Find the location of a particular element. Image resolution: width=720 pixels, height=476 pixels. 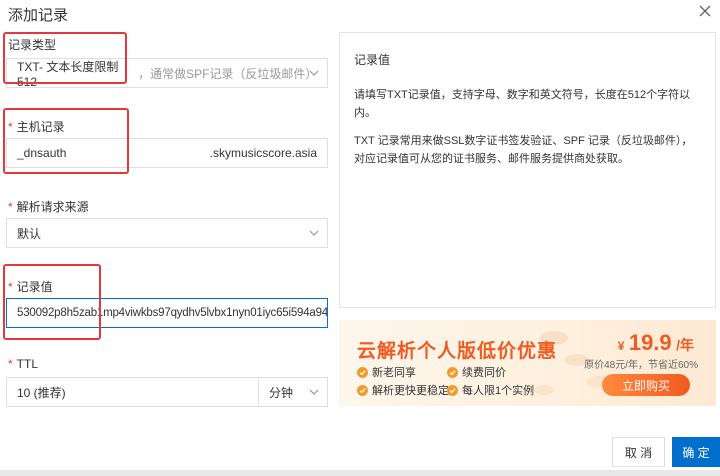

source-value: 默认 is located at coordinates (29, 233).